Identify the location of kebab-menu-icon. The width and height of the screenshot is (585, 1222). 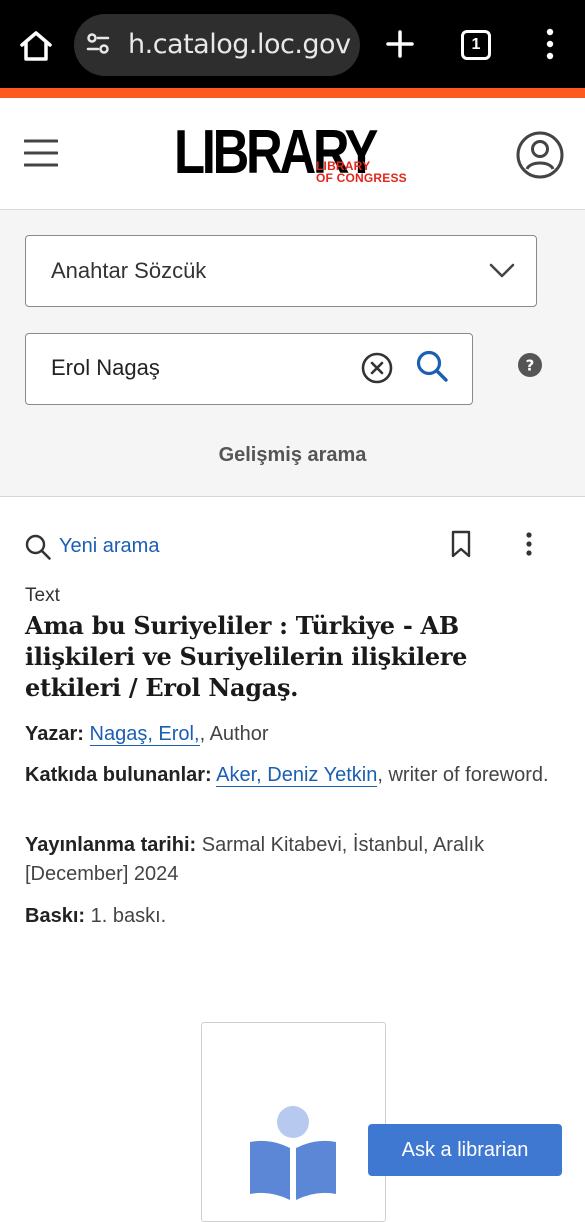
(550, 44).